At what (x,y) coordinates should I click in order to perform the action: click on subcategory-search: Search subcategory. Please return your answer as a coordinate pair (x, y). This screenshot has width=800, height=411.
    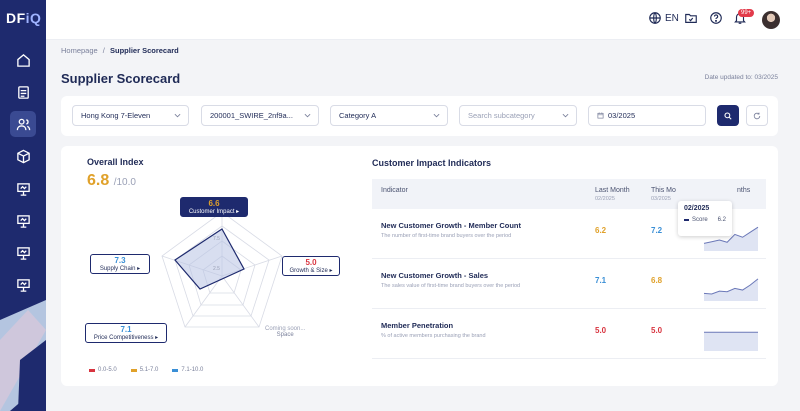
    Looking at the image, I should click on (518, 115).